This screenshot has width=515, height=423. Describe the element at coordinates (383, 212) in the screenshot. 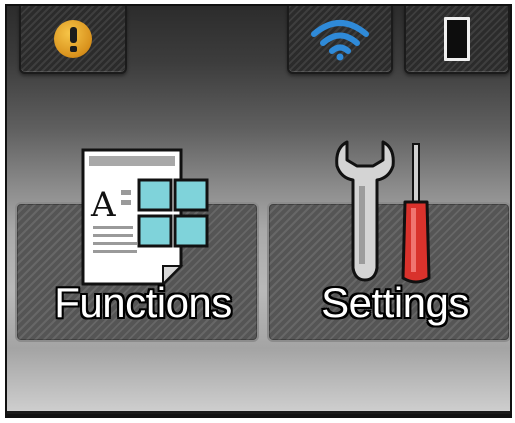

I see `settings-icon` at that location.